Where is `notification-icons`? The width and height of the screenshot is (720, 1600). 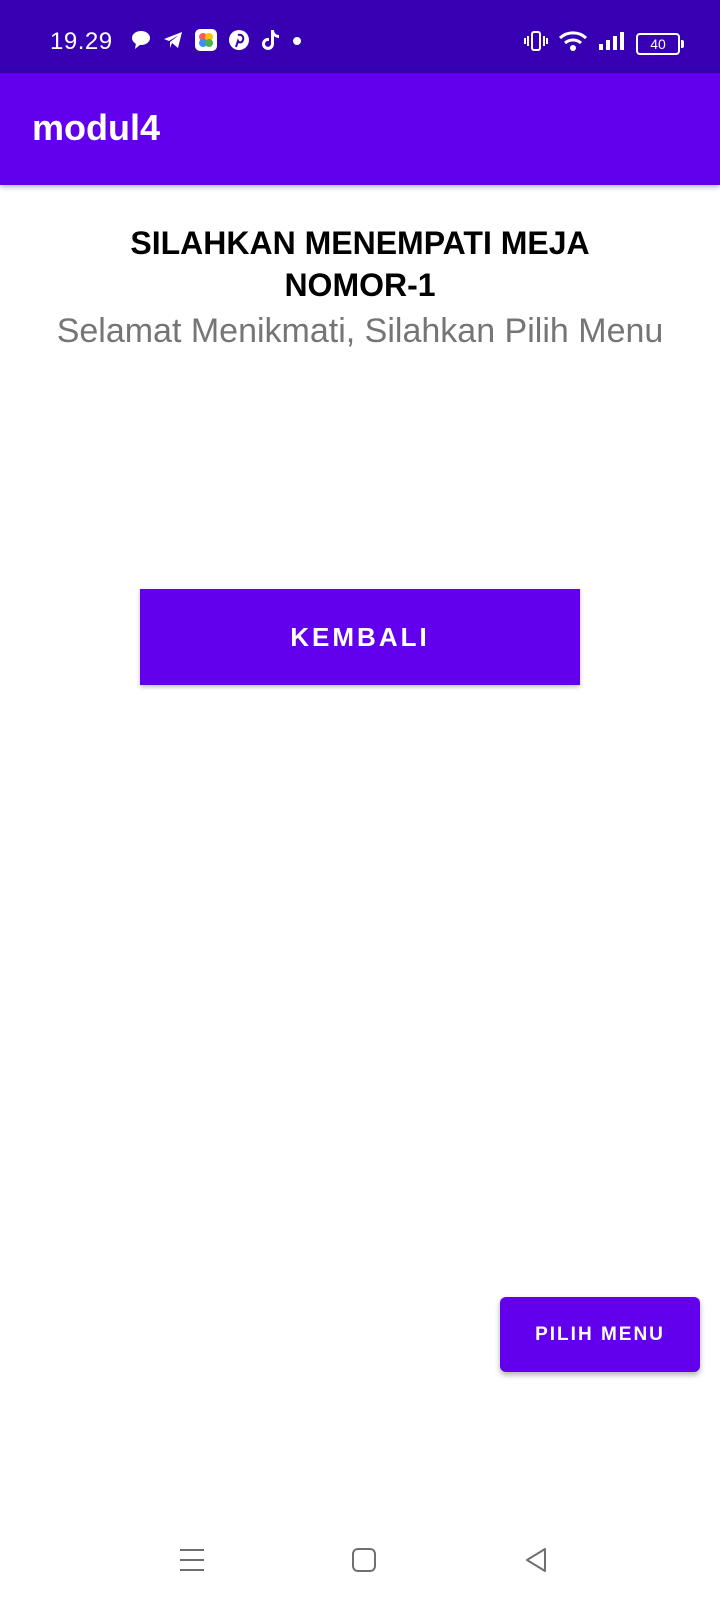 notification-icons is located at coordinates (216, 40).